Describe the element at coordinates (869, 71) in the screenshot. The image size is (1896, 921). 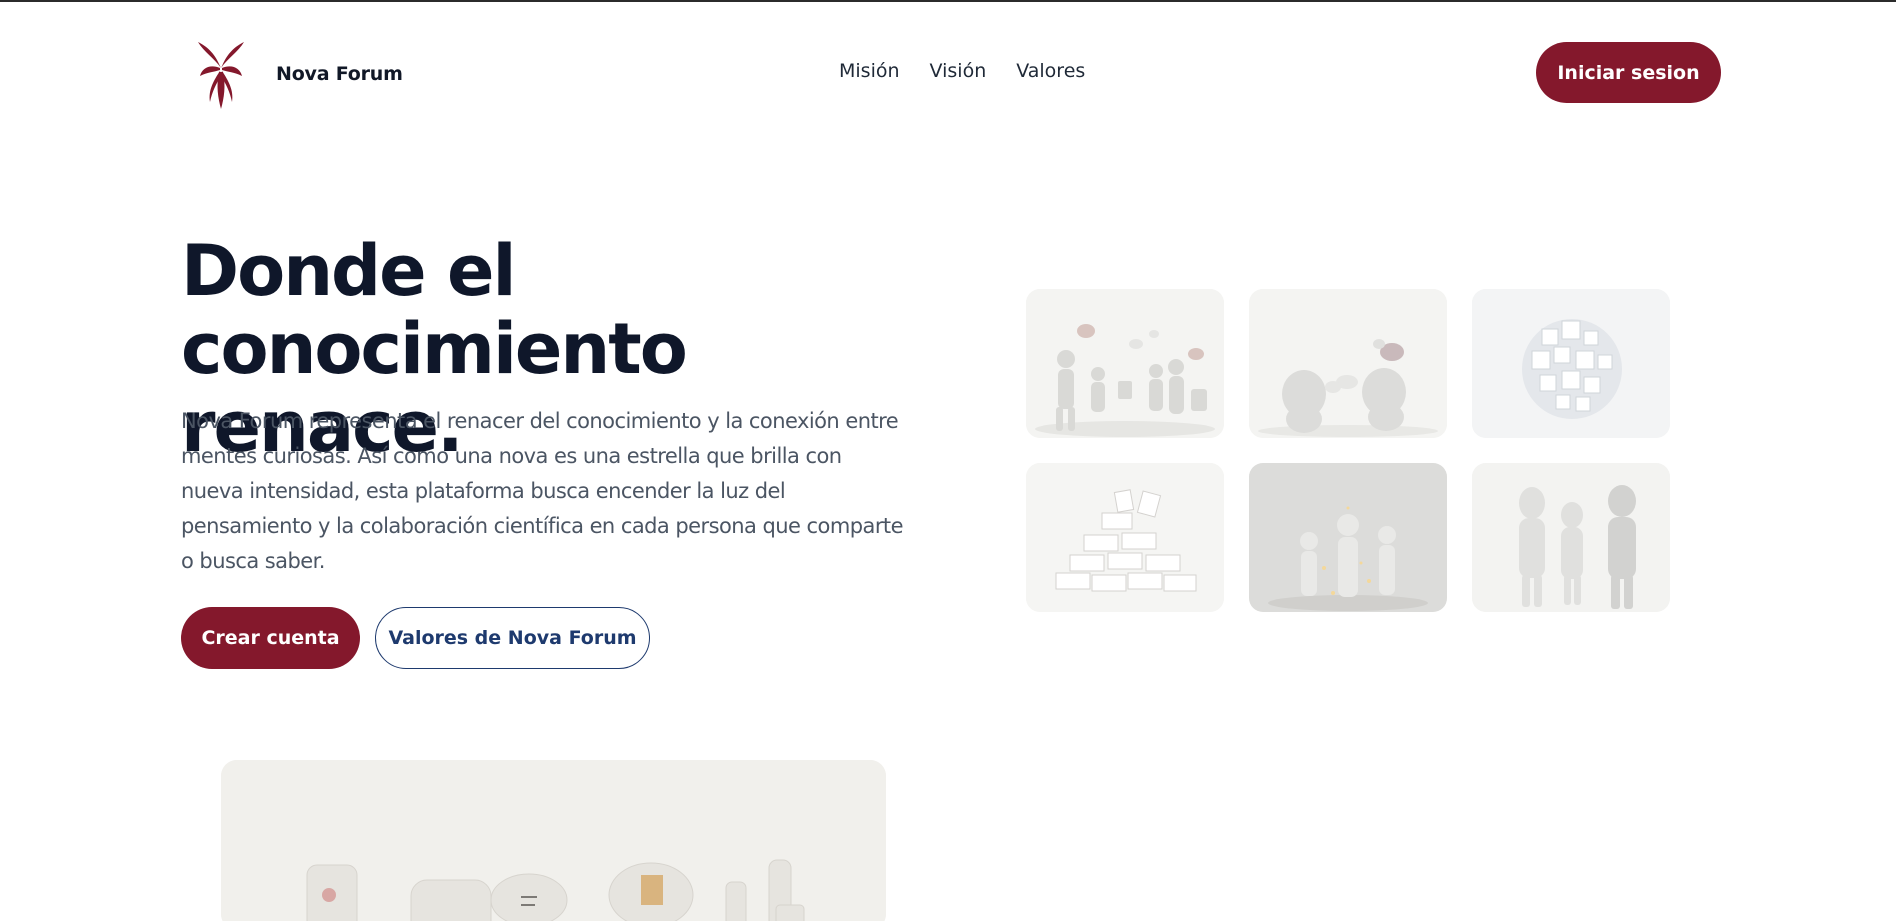
I see `nav-item-mision: Misión` at that location.